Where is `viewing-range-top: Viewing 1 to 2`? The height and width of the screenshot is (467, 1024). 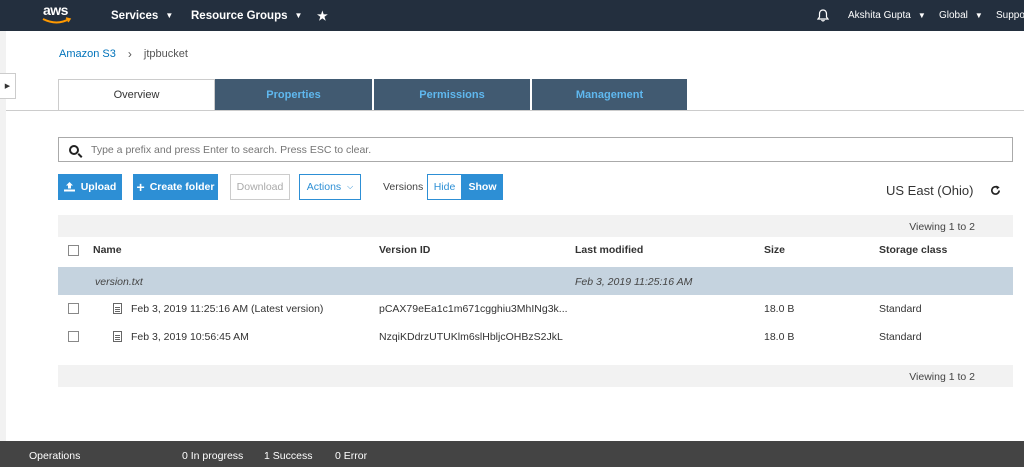
viewing-range-top: Viewing 1 to 2 is located at coordinates (942, 227).